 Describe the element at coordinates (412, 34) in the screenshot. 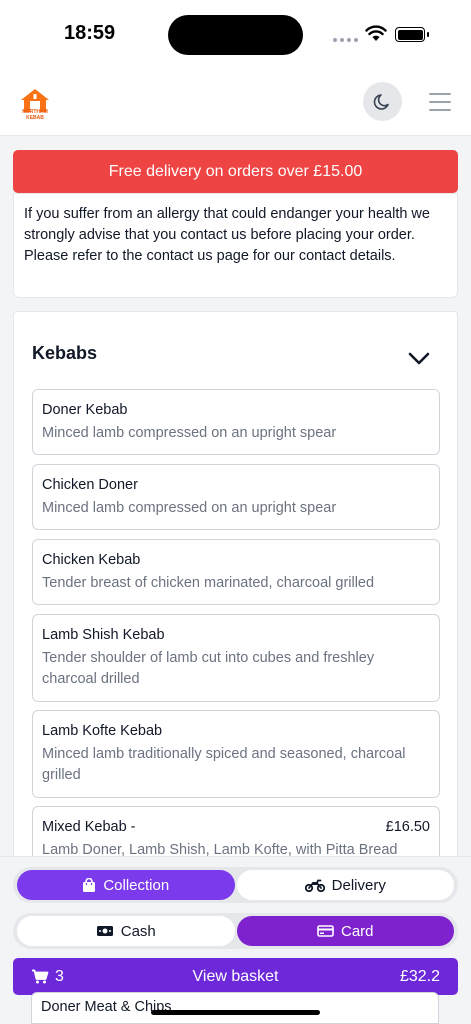

I see `battery-icon` at that location.